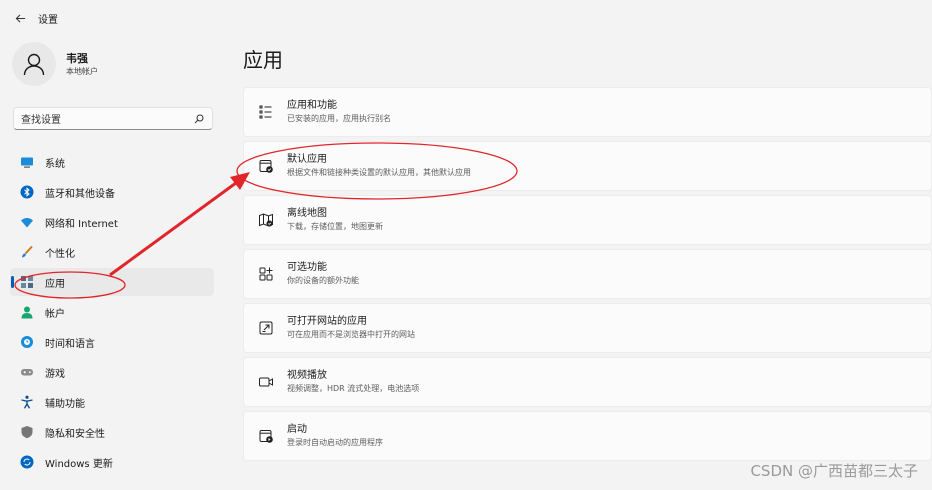 This screenshot has width=932, height=490. What do you see at coordinates (27, 312) in the screenshot?
I see `person-icon` at bounding box center [27, 312].